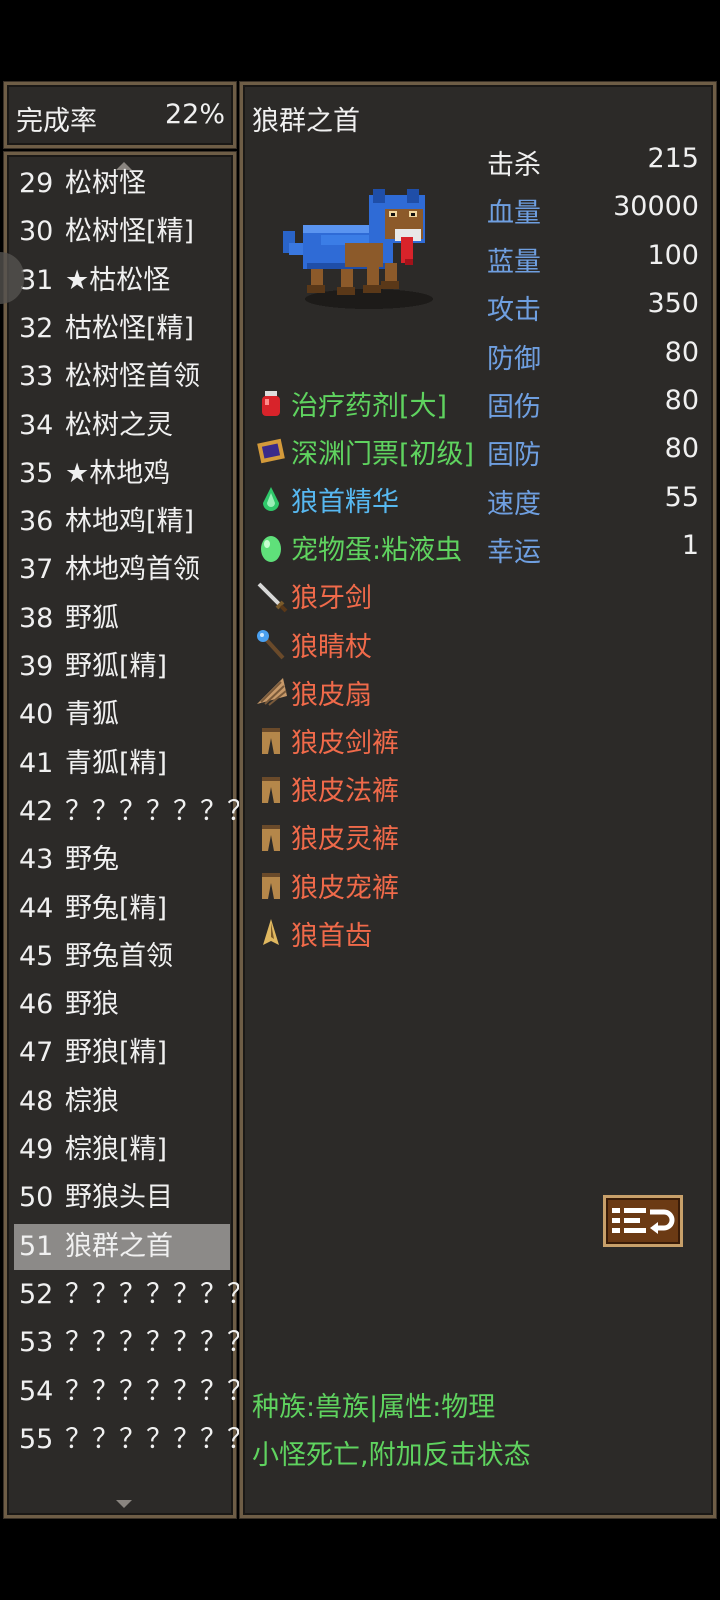 This screenshot has width=720, height=1600. What do you see at coordinates (119, 1198) in the screenshot?
I see `monster-list-name: 野狼头目` at bounding box center [119, 1198].